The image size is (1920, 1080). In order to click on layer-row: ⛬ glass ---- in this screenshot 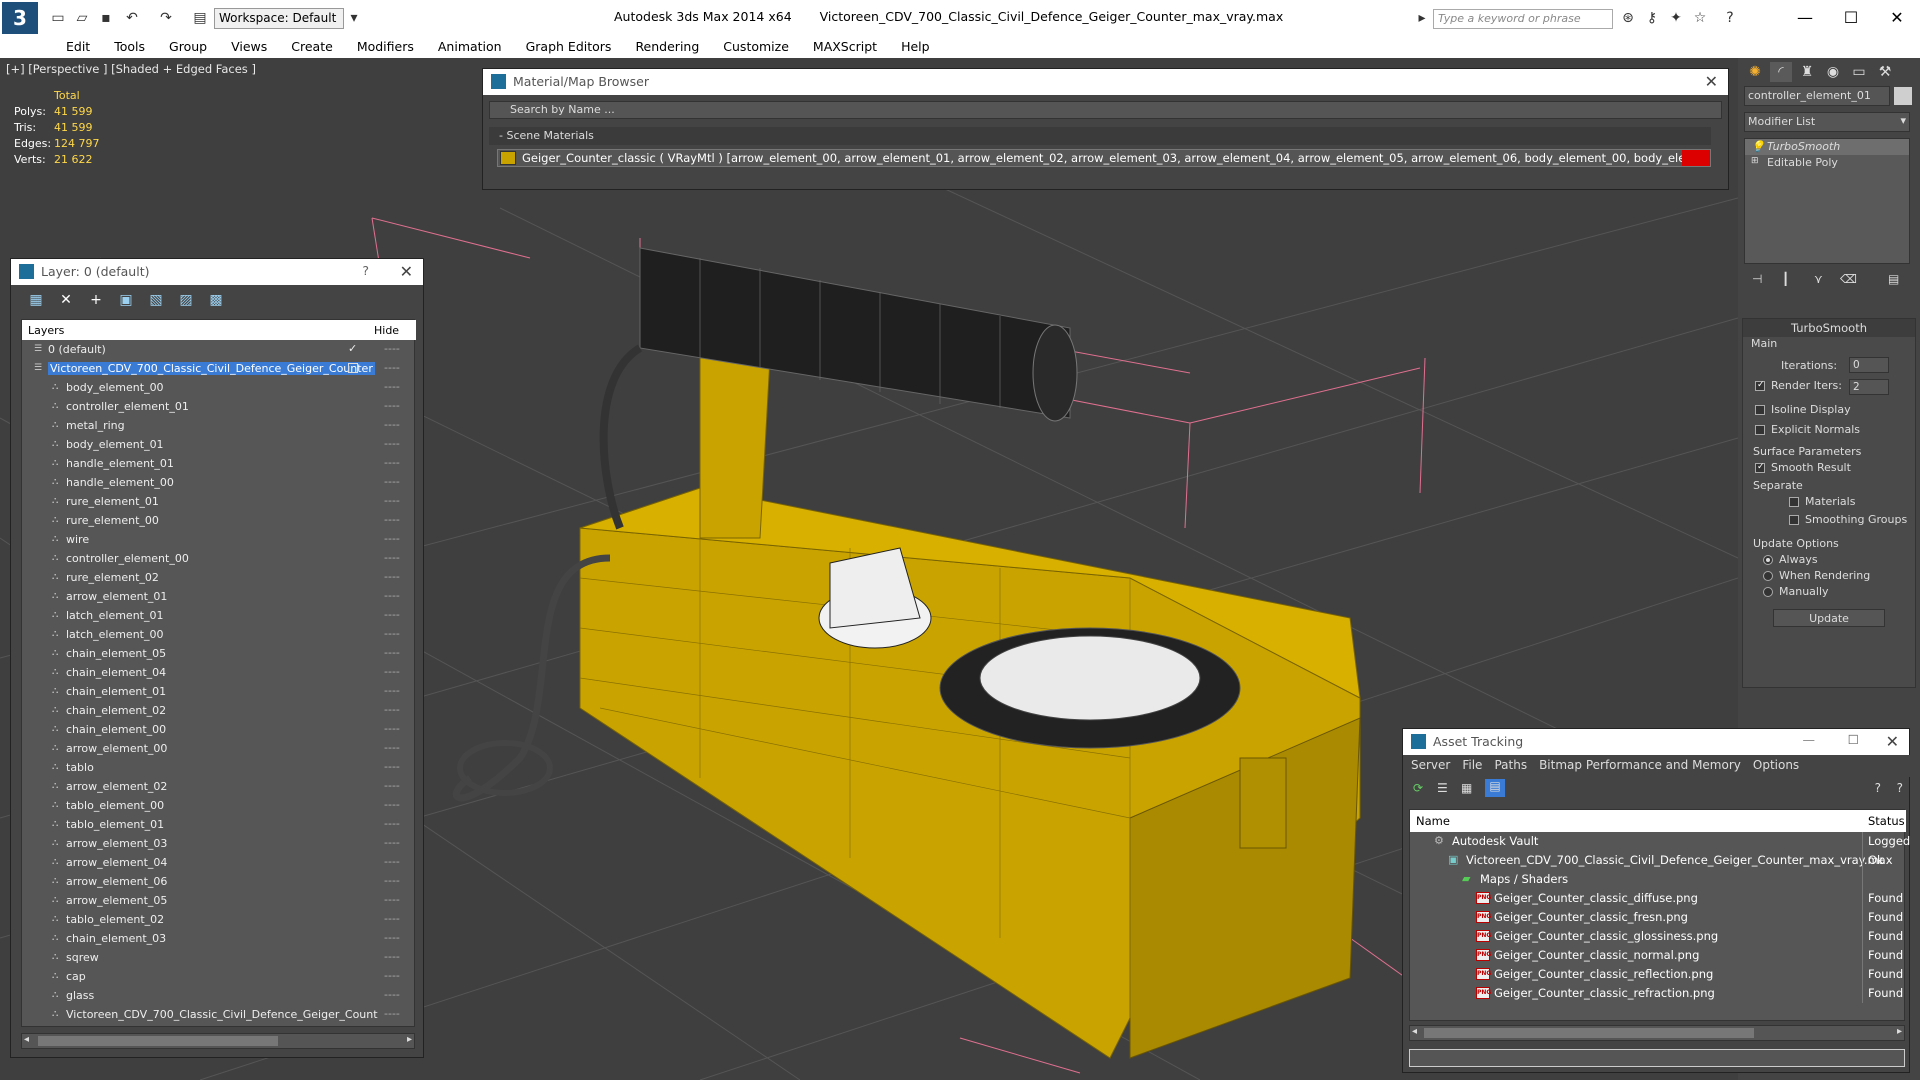, I will do `click(219, 995)`.